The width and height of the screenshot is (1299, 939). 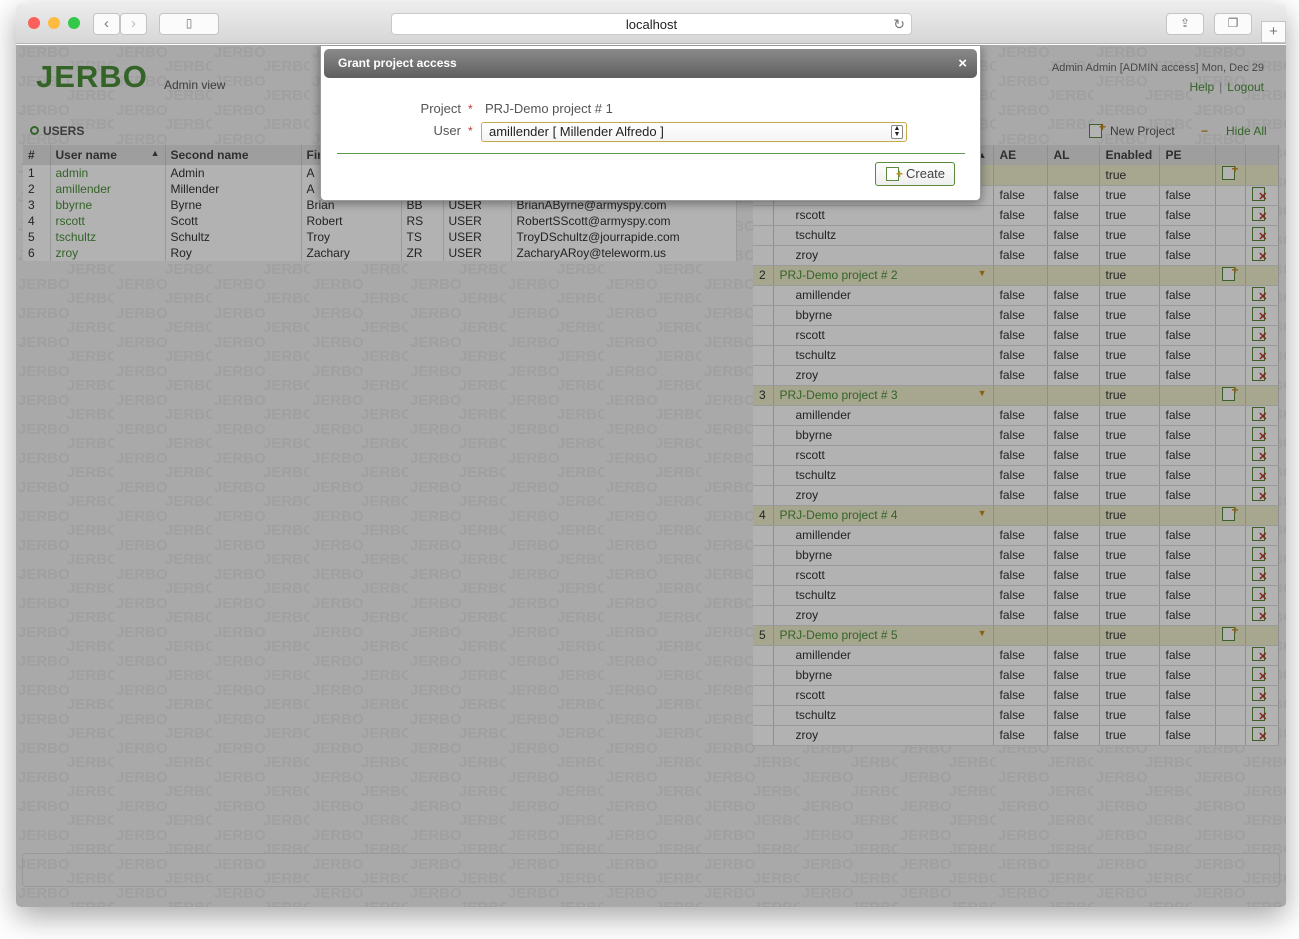 What do you see at coordinates (897, 132) in the screenshot?
I see `select-arrows-icon: ▲ ▼` at bounding box center [897, 132].